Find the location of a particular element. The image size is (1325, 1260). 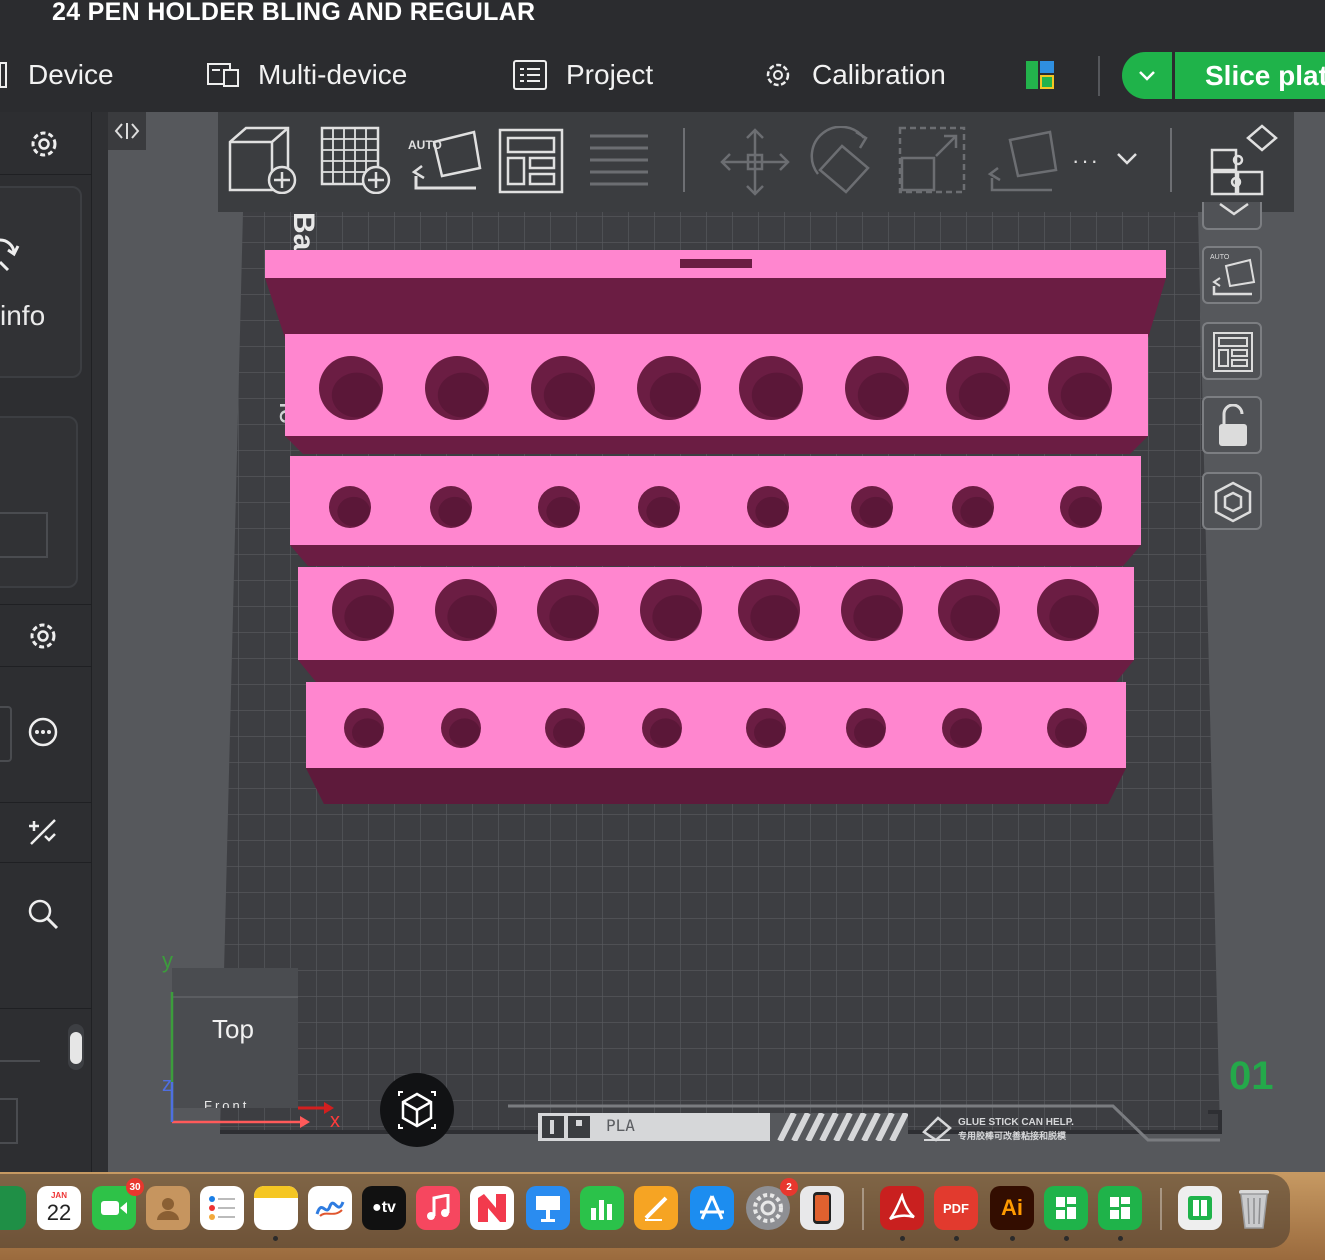

dock-music is located at coordinates (438, 1208).